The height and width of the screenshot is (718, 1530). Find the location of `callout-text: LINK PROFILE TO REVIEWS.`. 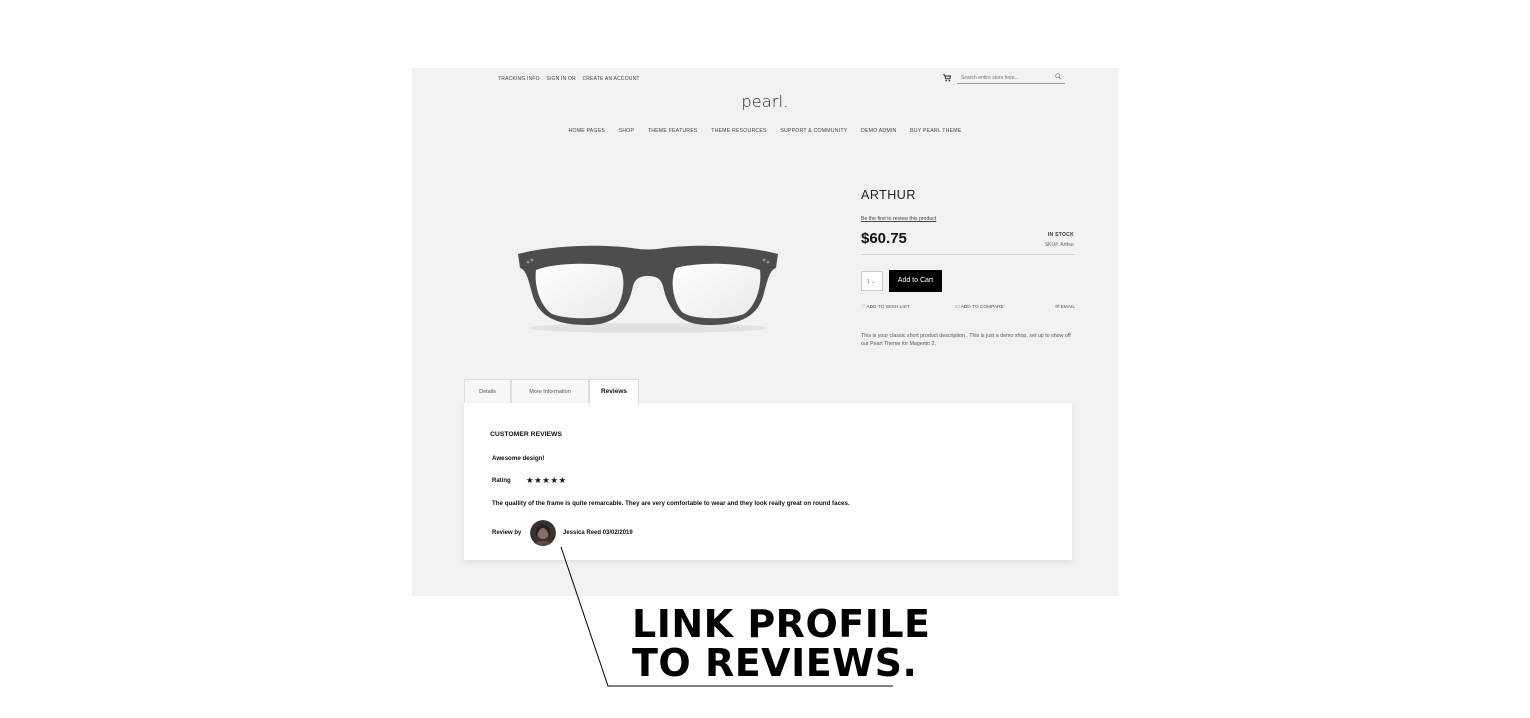

callout-text: LINK PROFILE TO REVIEWS. is located at coordinates (781, 644).